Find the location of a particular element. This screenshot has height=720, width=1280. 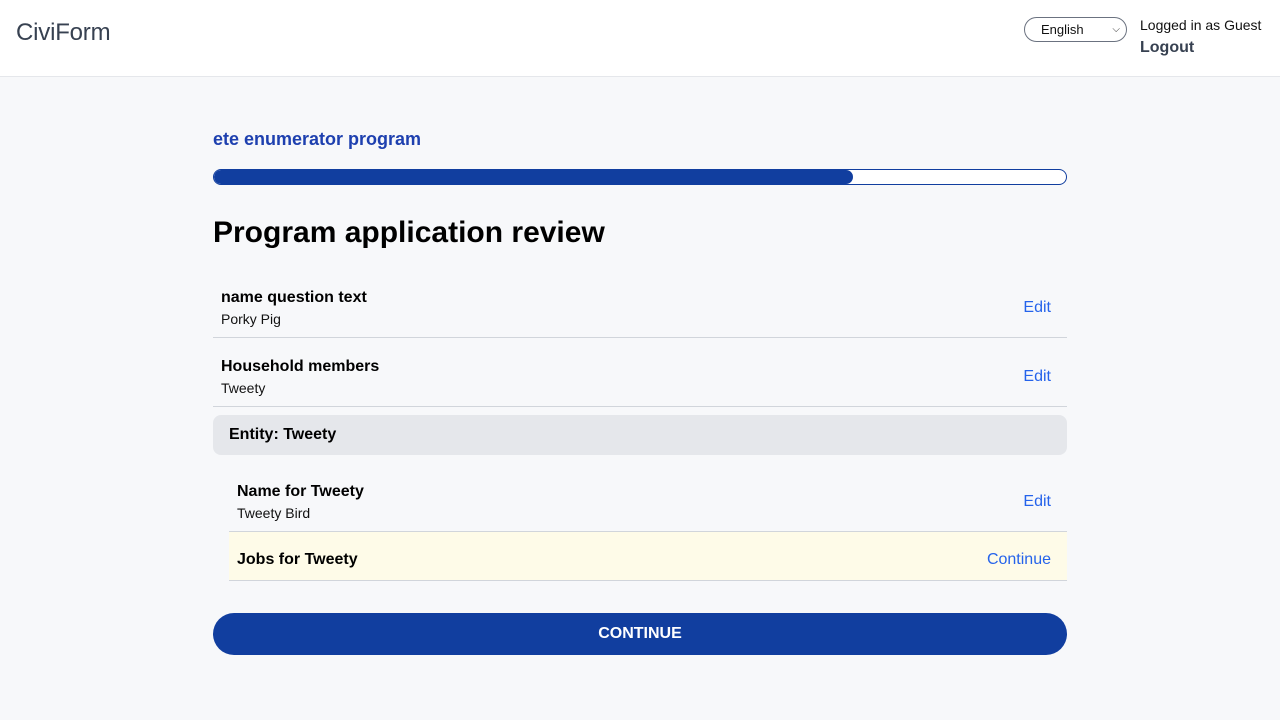

question-label: Jobs for Tweety is located at coordinates (297, 559).